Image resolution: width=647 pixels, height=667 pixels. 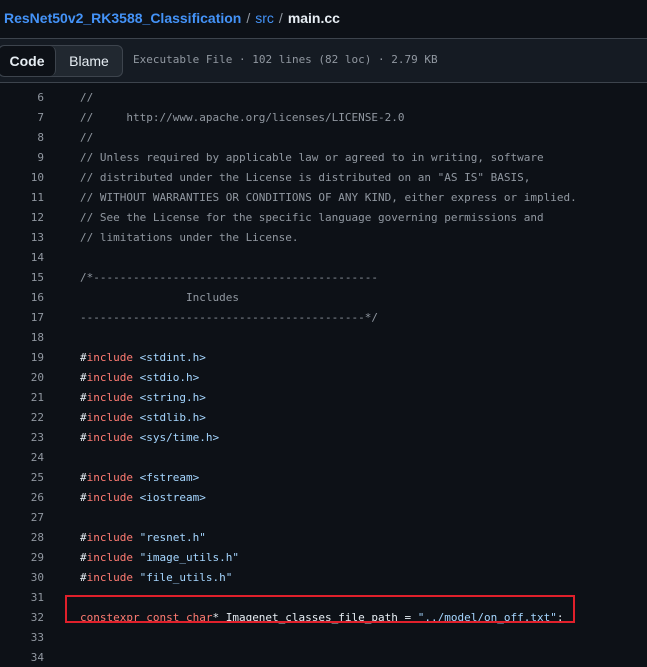 What do you see at coordinates (159, 297) in the screenshot?
I see `line-source: Includes` at bounding box center [159, 297].